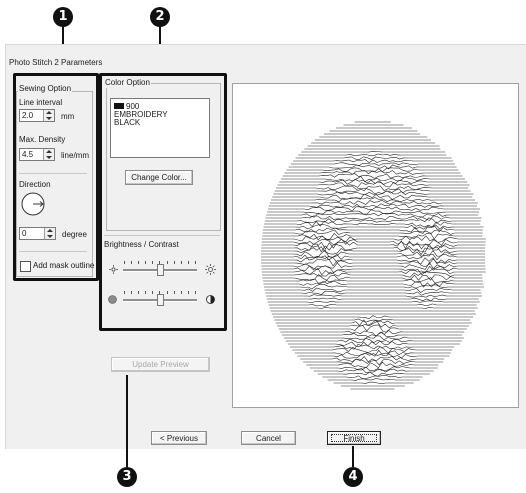 The height and width of the screenshot is (493, 526). What do you see at coordinates (63, 17) in the screenshot?
I see `callout-1: 1` at bounding box center [63, 17].